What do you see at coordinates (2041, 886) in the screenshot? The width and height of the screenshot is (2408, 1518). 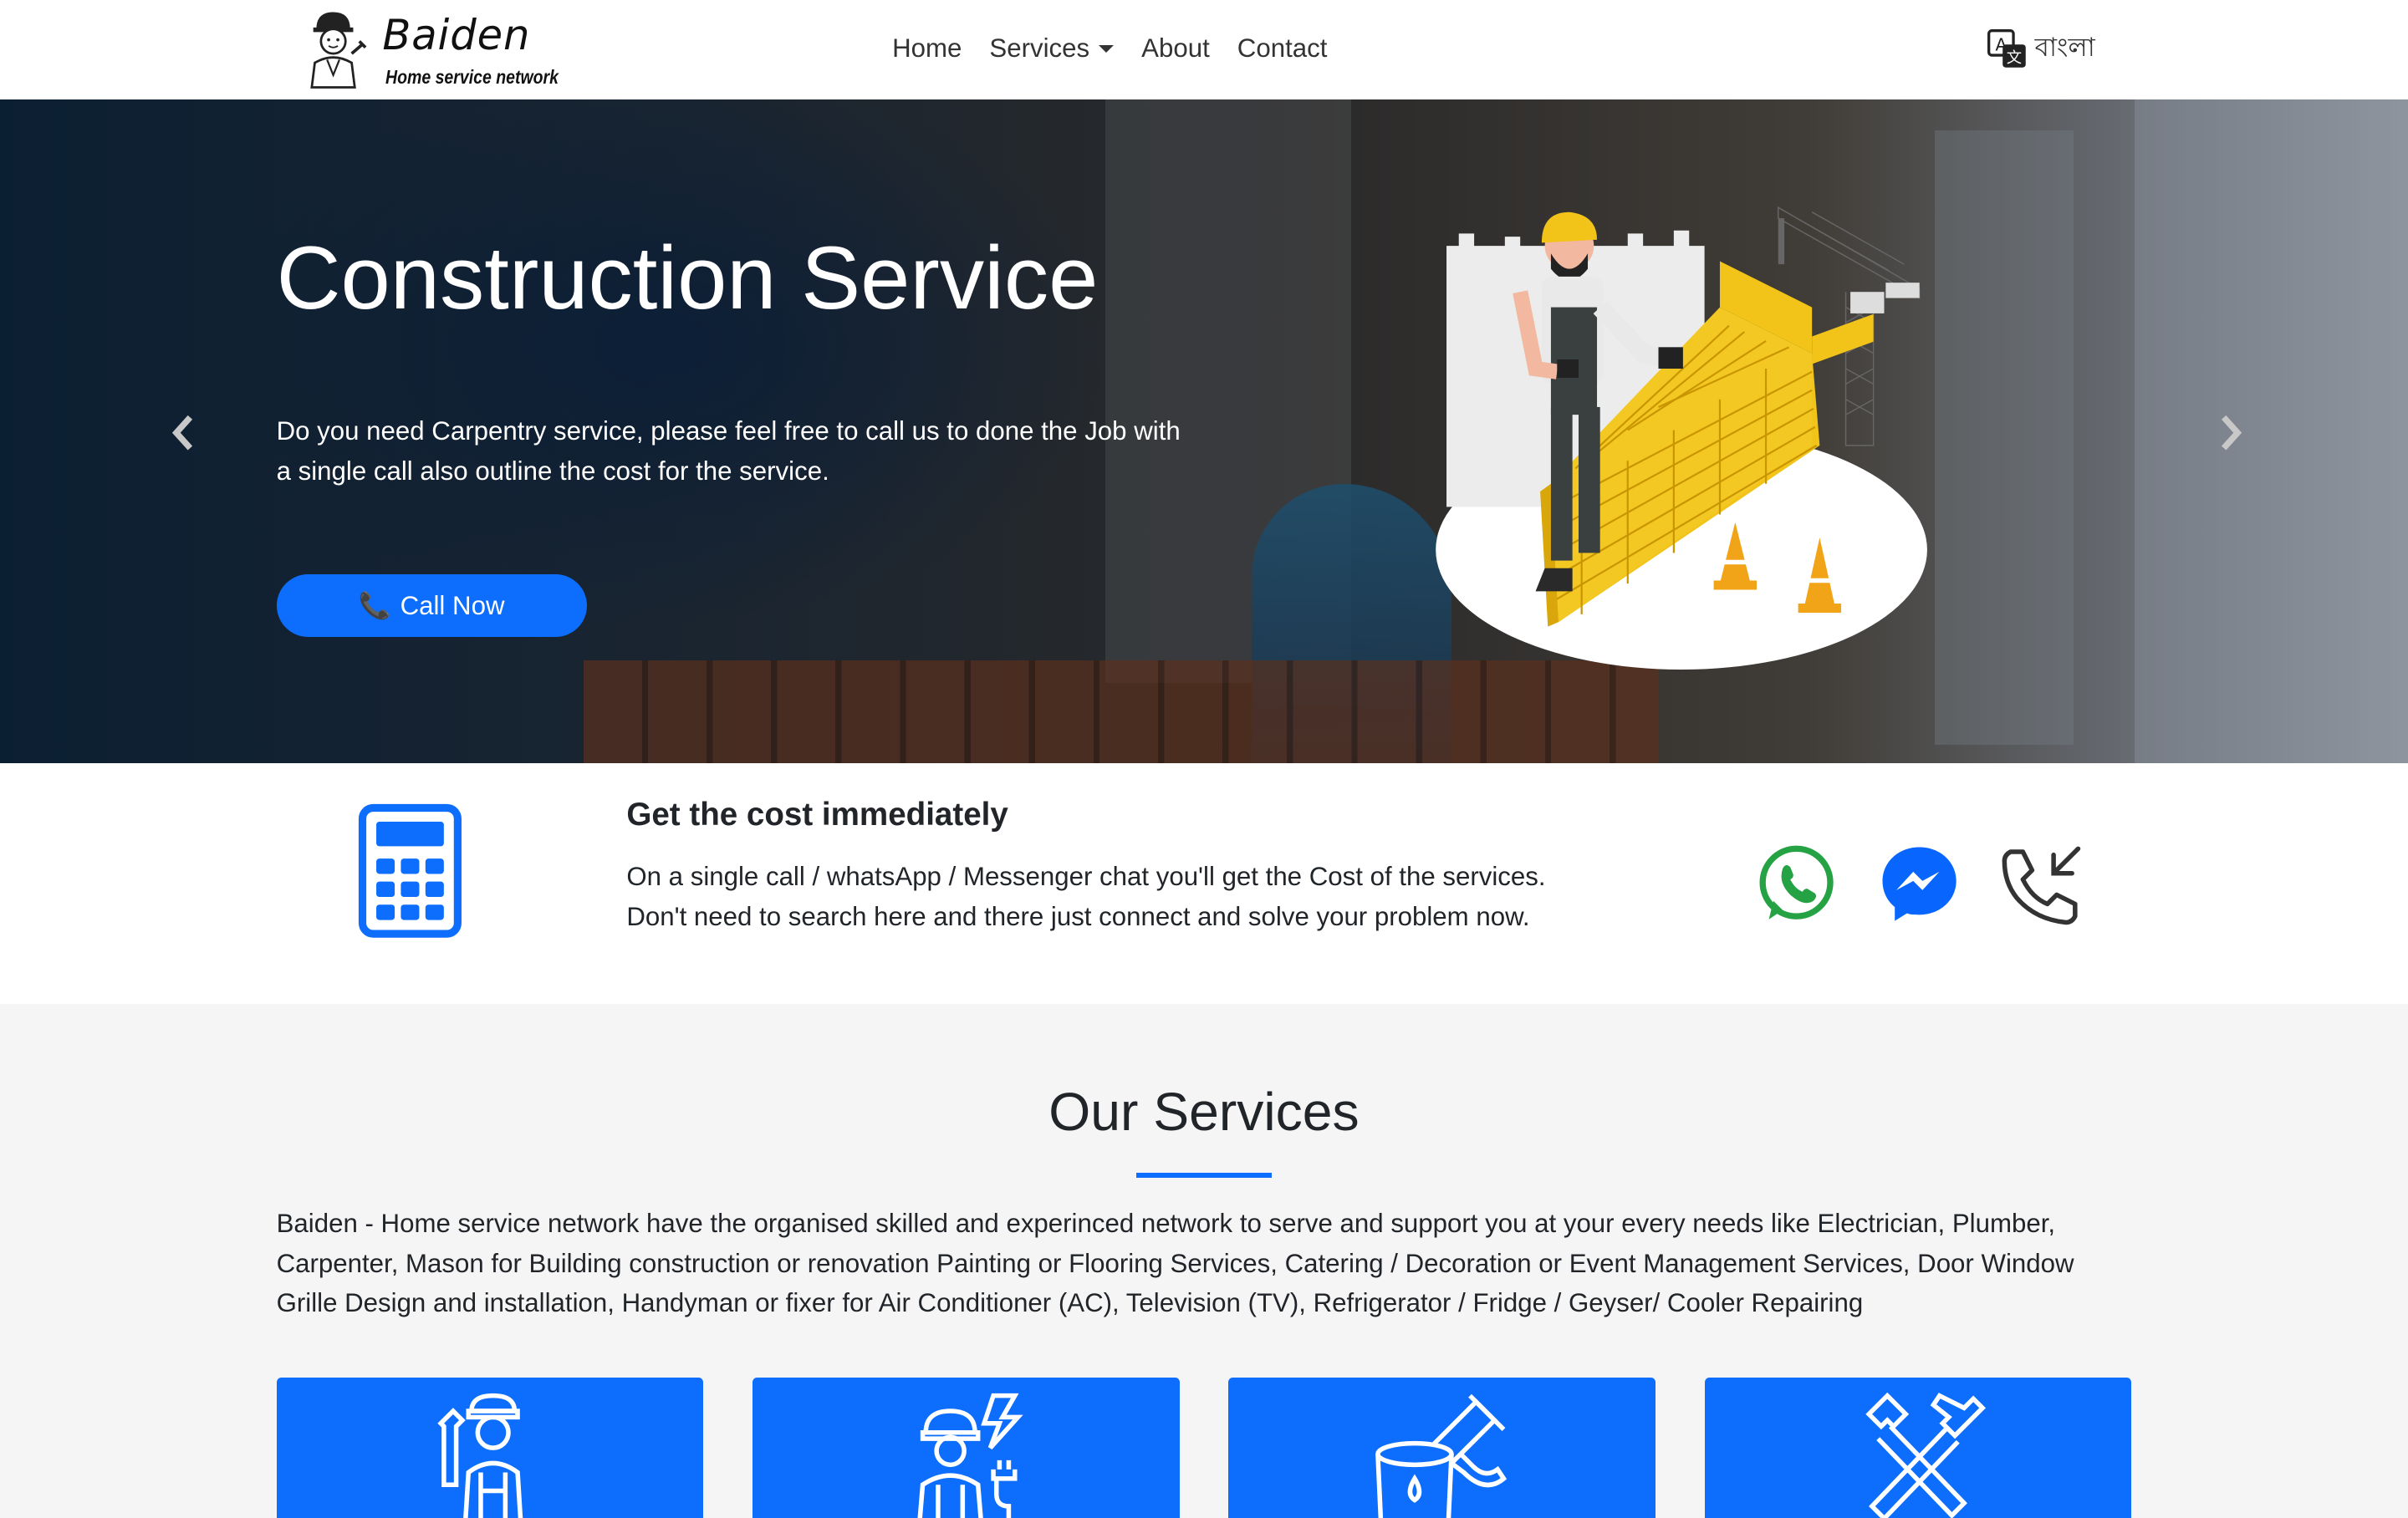 I see `phone-incoming-icon` at bounding box center [2041, 886].